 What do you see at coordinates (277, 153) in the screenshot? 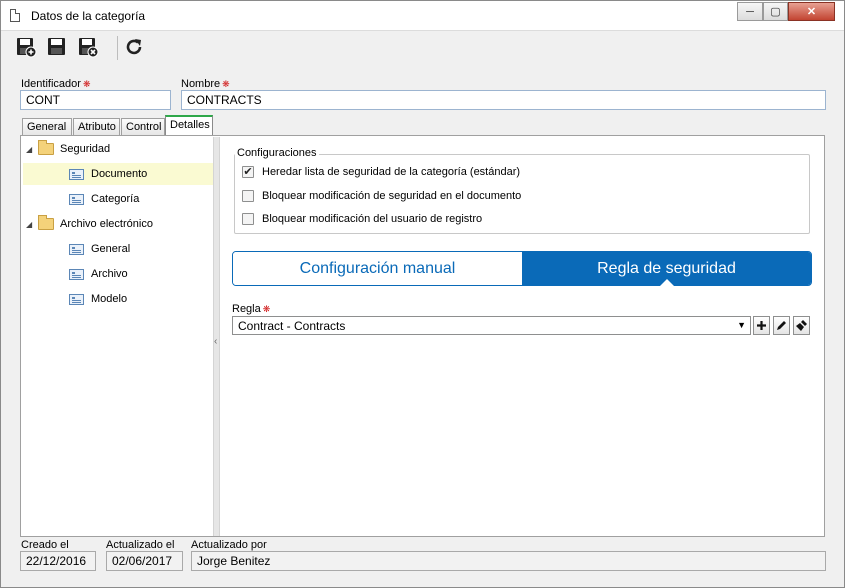
I see `configuraciones-legend: Configuraciones` at bounding box center [277, 153].